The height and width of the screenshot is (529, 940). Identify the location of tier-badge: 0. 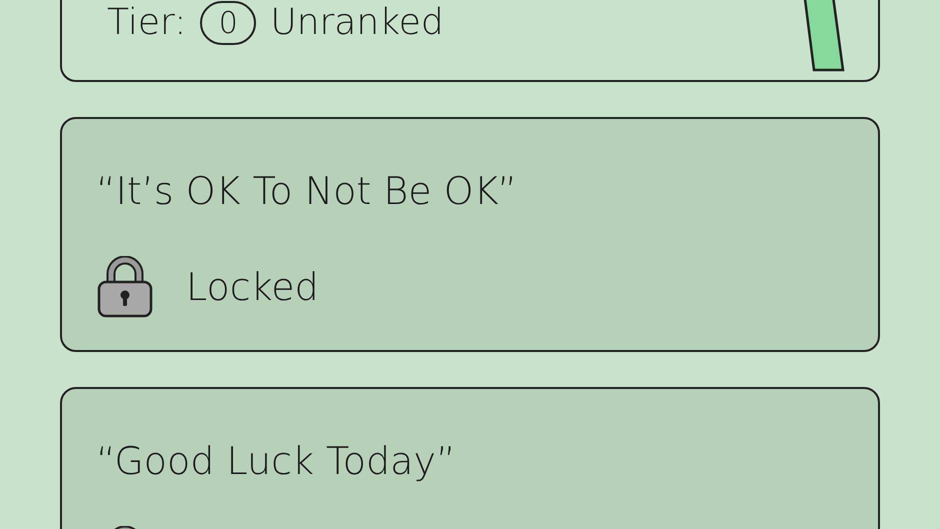
(228, 23).